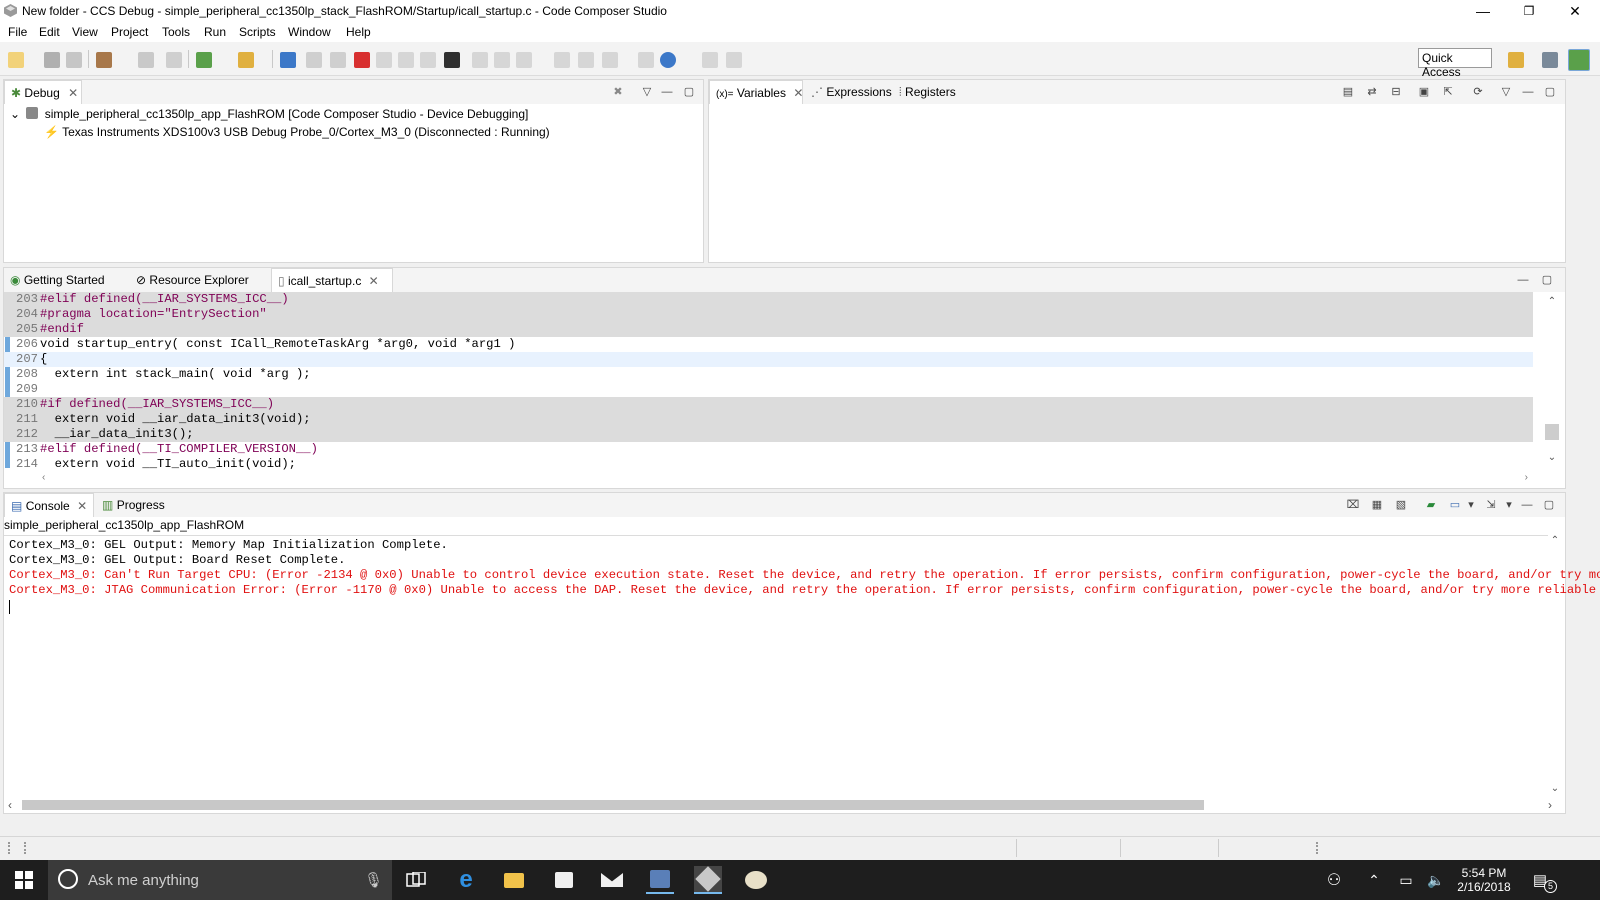 The height and width of the screenshot is (900, 1600). What do you see at coordinates (851, 92) in the screenshot?
I see `tab-expressions: ⋰ Expressions` at bounding box center [851, 92].